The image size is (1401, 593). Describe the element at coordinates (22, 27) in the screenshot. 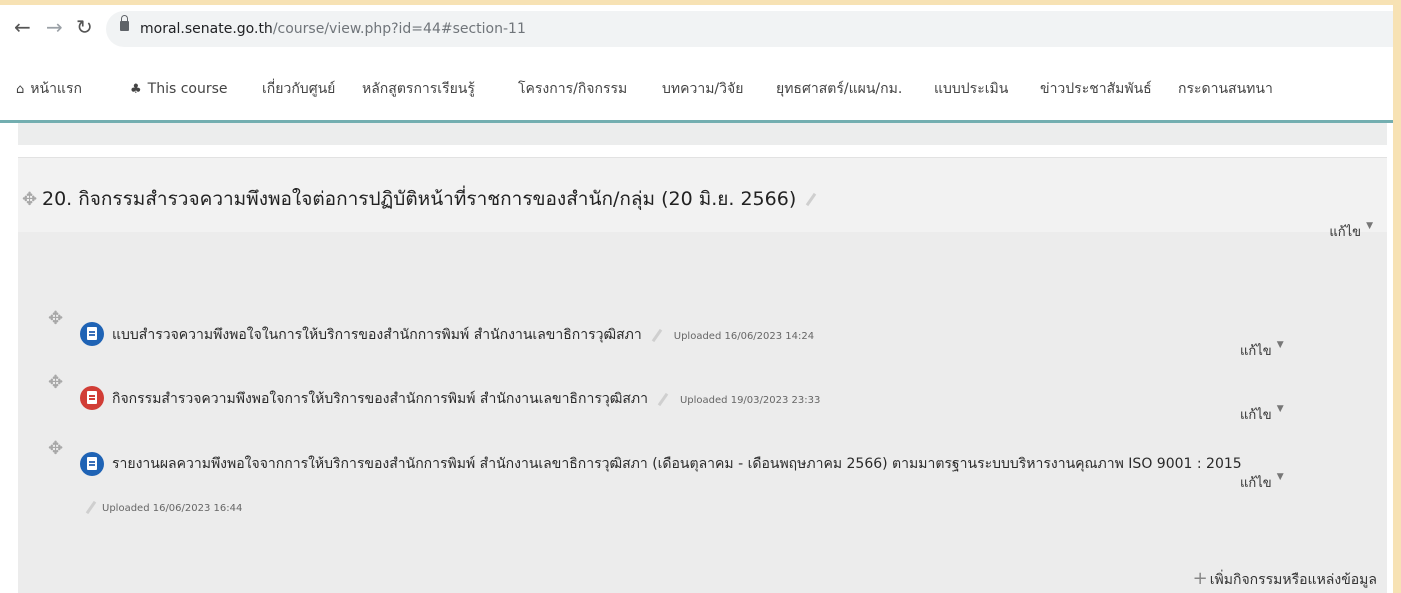

I see `back-arrow-icon: ←` at that location.